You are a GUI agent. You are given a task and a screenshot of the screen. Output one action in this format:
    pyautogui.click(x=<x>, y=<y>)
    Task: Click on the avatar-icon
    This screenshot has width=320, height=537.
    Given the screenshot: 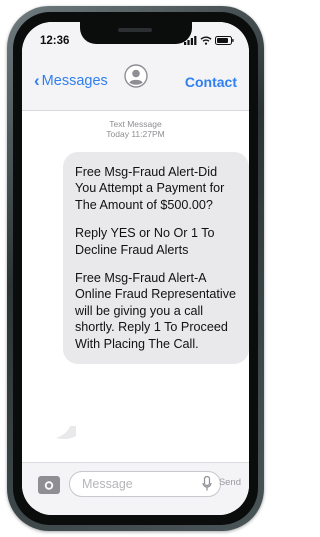 What is the action you would take?
    pyautogui.click(x=135, y=76)
    